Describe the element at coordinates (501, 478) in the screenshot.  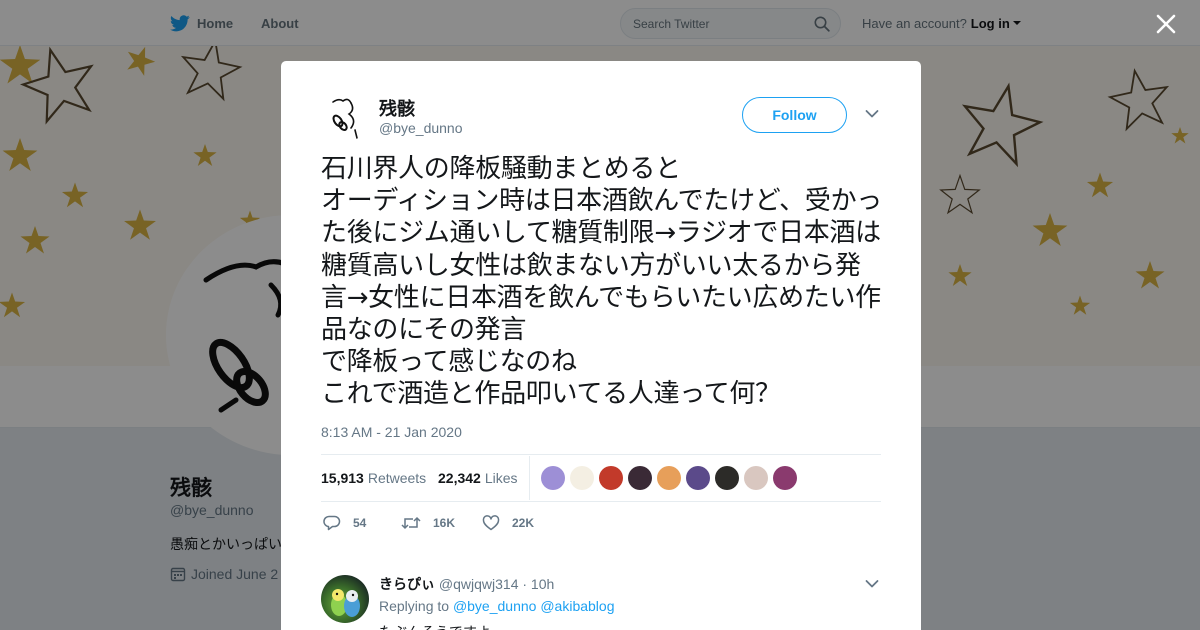
I see `likes-label: Likes` at that location.